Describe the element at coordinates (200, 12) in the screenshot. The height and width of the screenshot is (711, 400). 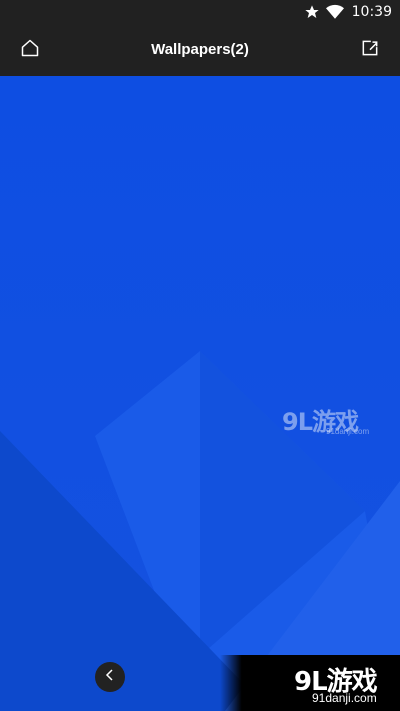
I see `status-bar: 10:39` at that location.